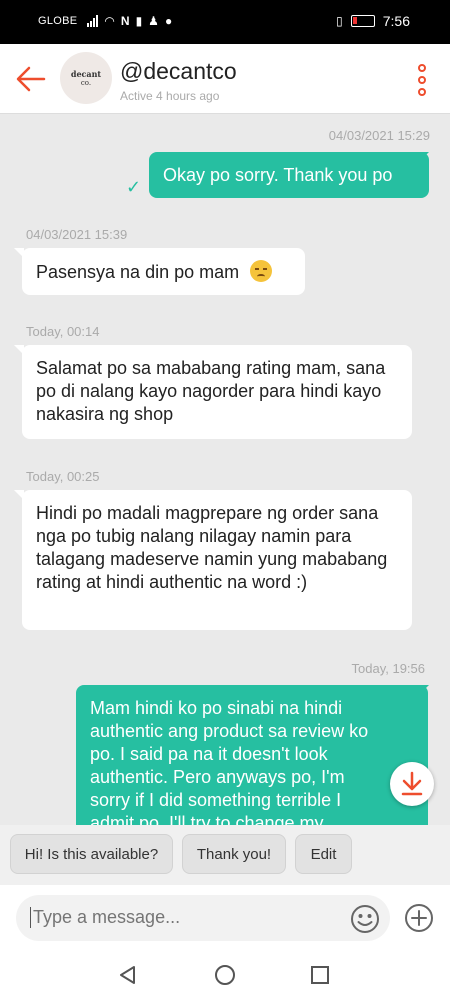 This screenshot has width=450, height=1000. I want to click on person-icon: ♟, so click(153, 21).